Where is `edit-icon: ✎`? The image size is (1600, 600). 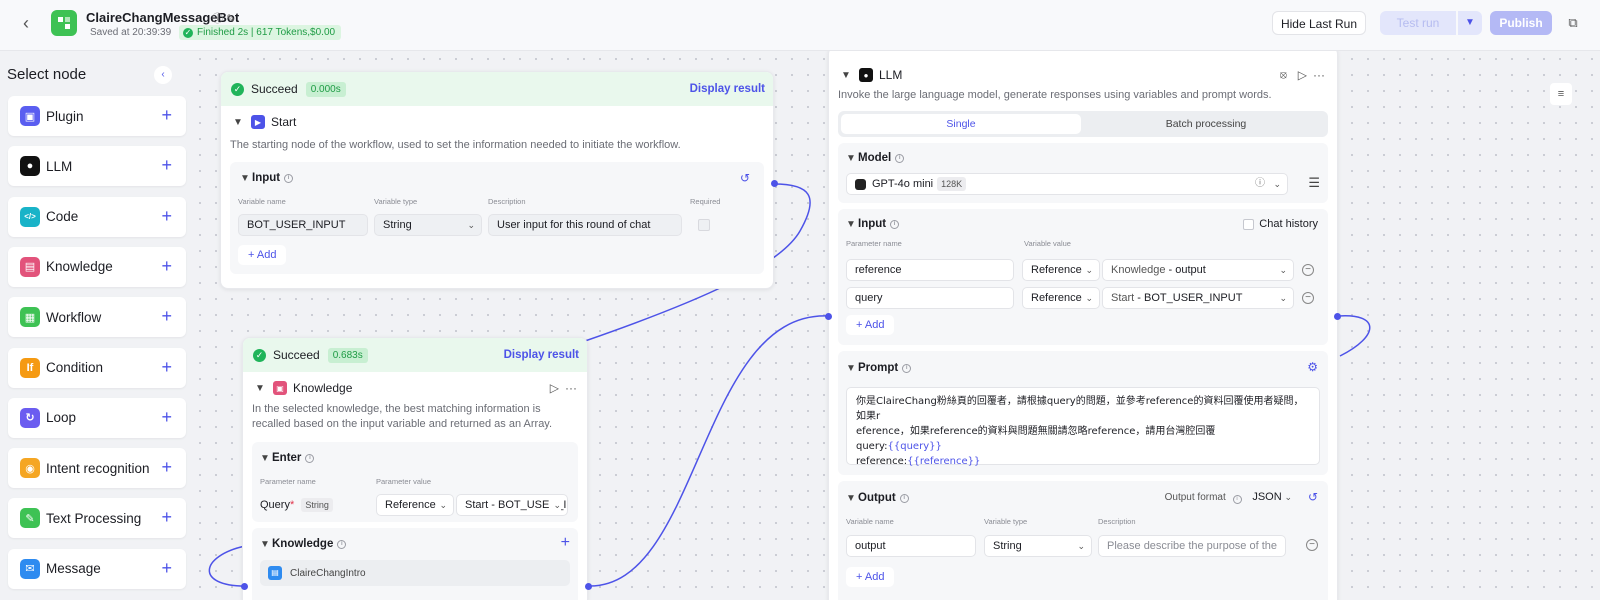
edit-icon: ✎ is located at coordinates (230, 19).